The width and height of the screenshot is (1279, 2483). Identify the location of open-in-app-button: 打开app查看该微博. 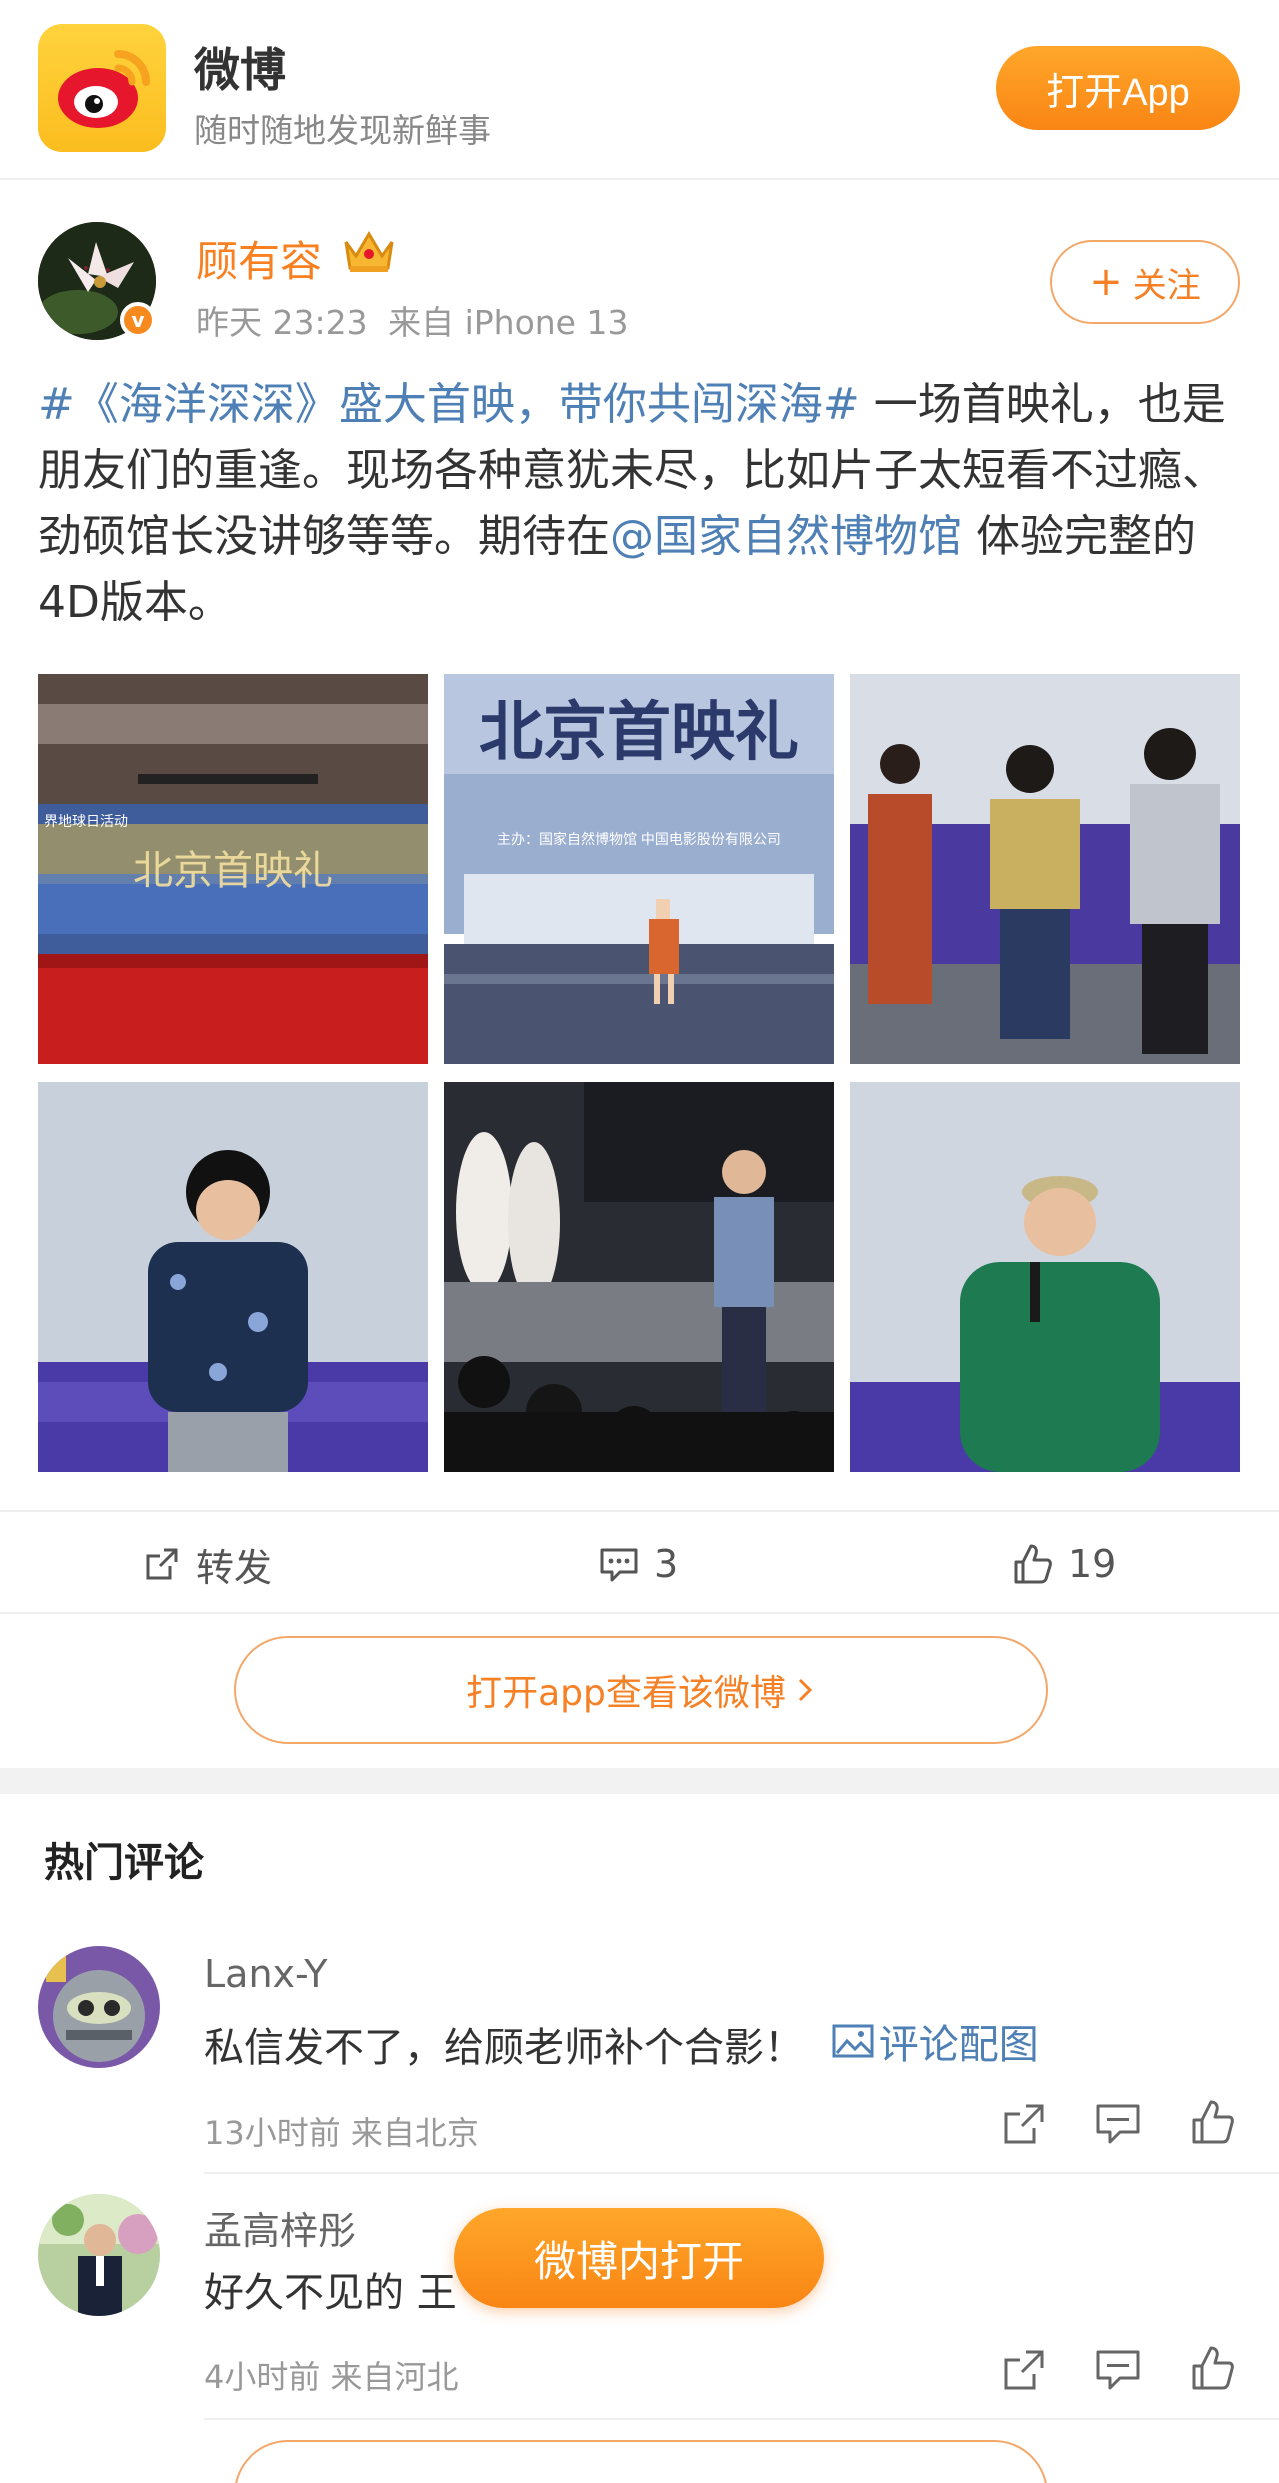
(641, 1690).